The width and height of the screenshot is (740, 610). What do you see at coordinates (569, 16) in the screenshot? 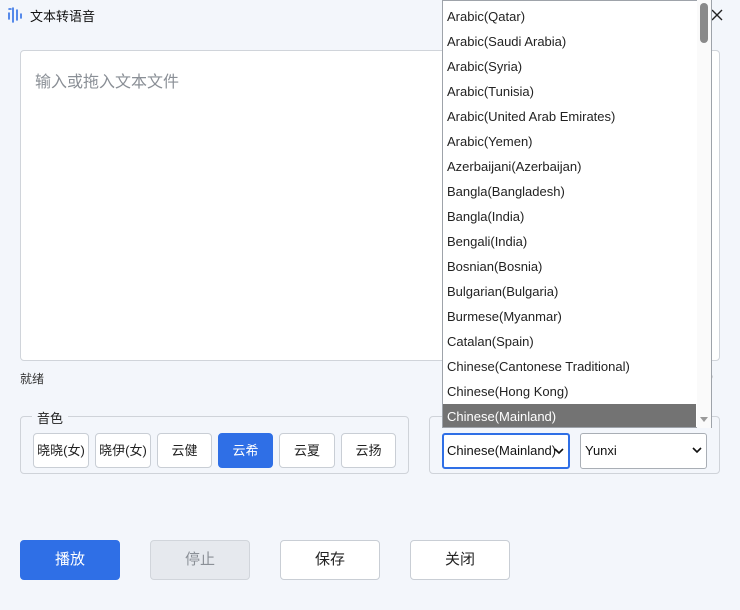
I see `language-option: Arabic(Qatar)` at bounding box center [569, 16].